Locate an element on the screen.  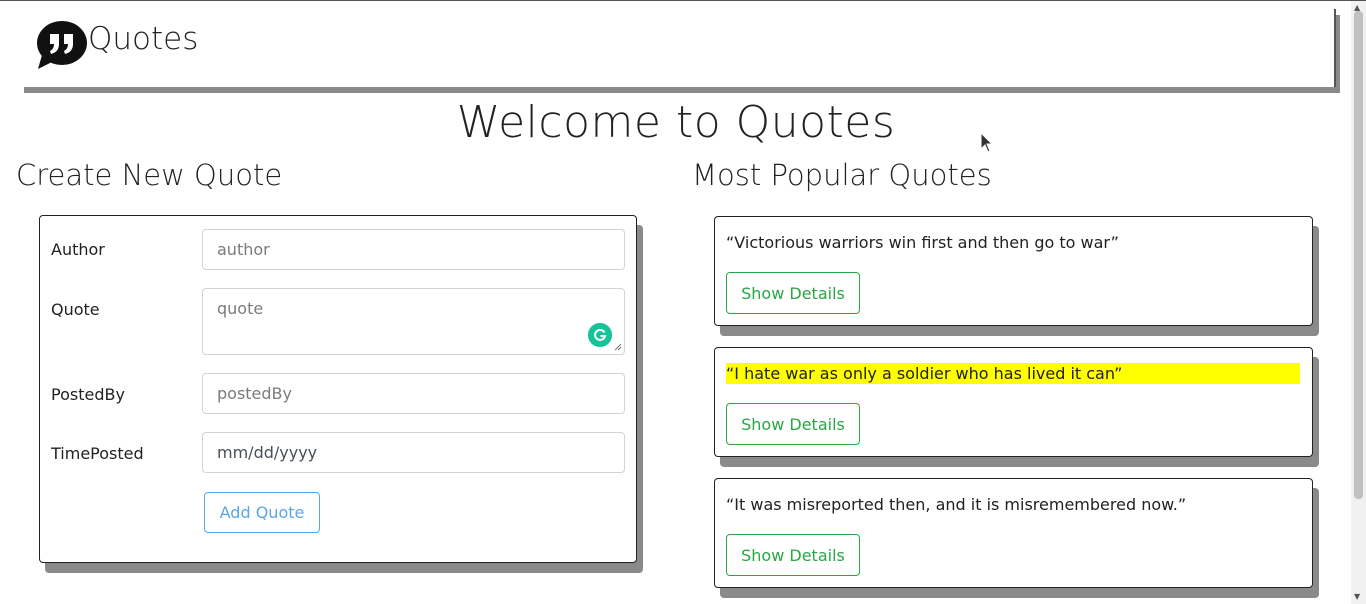
quote-label: Quote is located at coordinates (75, 309).